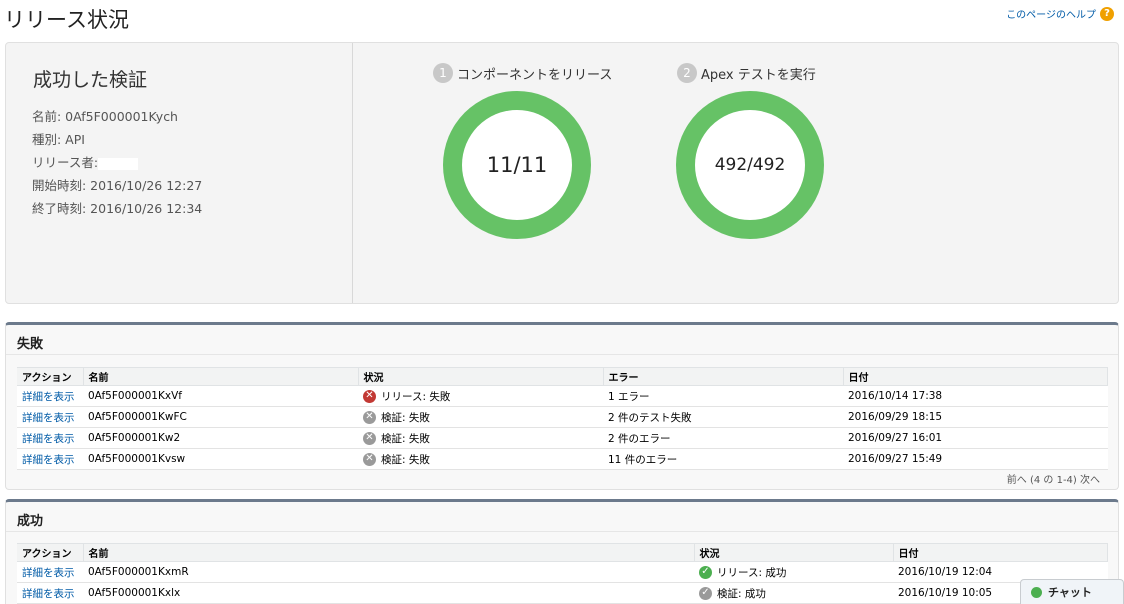 Image resolution: width=1124 pixels, height=604 pixels. What do you see at coordinates (388, 572) in the screenshot?
I see `deployment-name: 0Af5F000001KxmR` at bounding box center [388, 572].